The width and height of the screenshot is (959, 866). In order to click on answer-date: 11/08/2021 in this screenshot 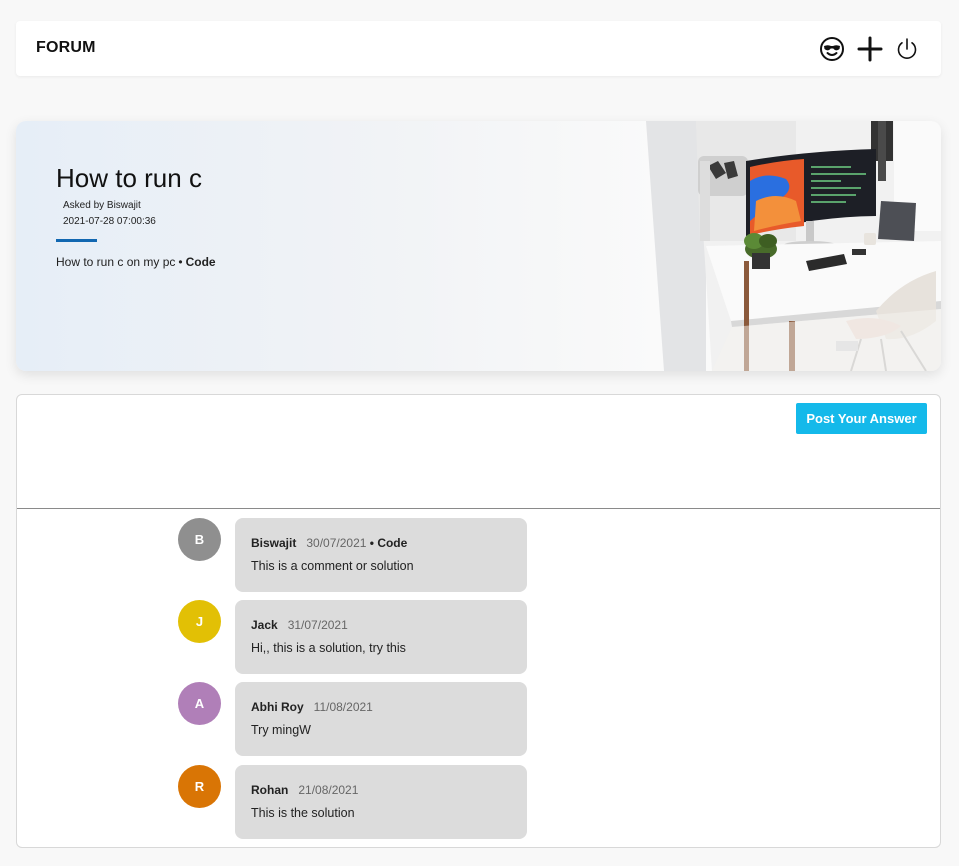, I will do `click(343, 707)`.